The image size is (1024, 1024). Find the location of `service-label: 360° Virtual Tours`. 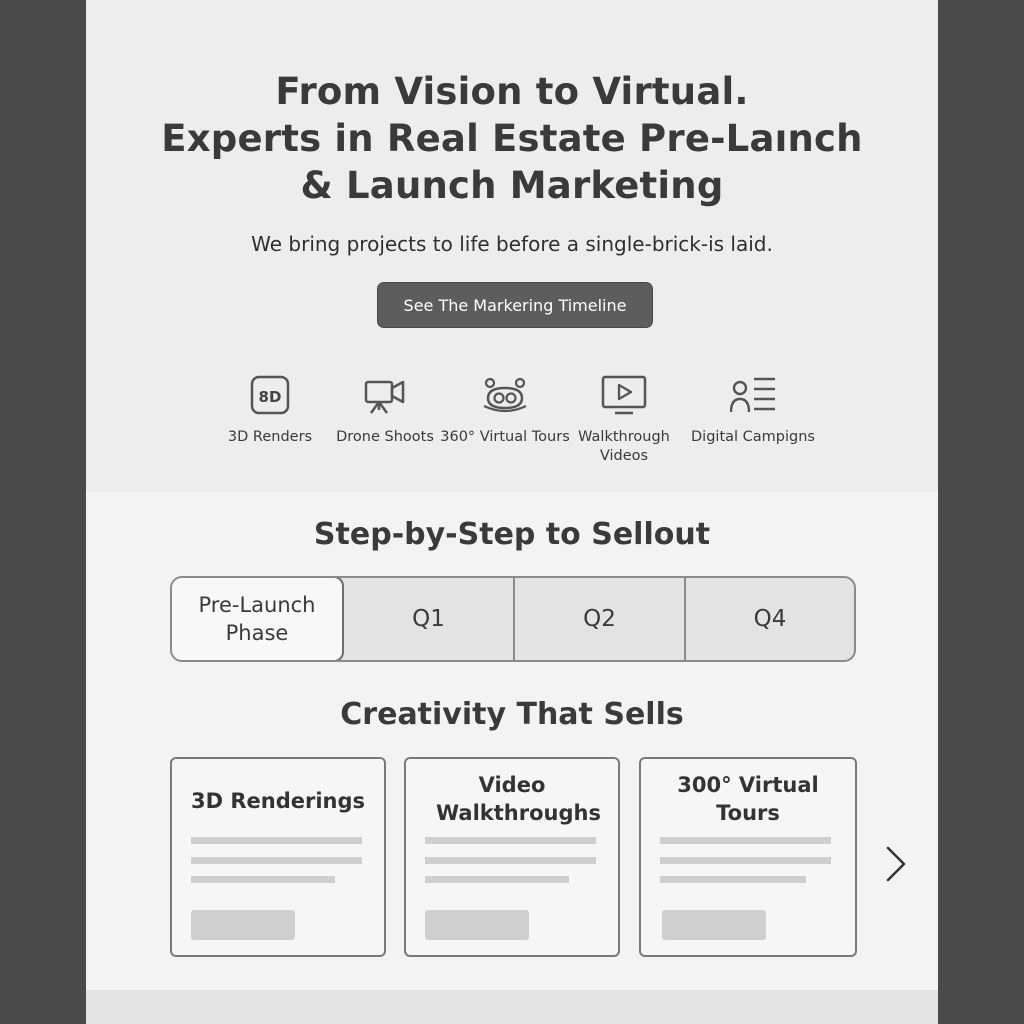

service-label: 360° Virtual Tours is located at coordinates (505, 437).